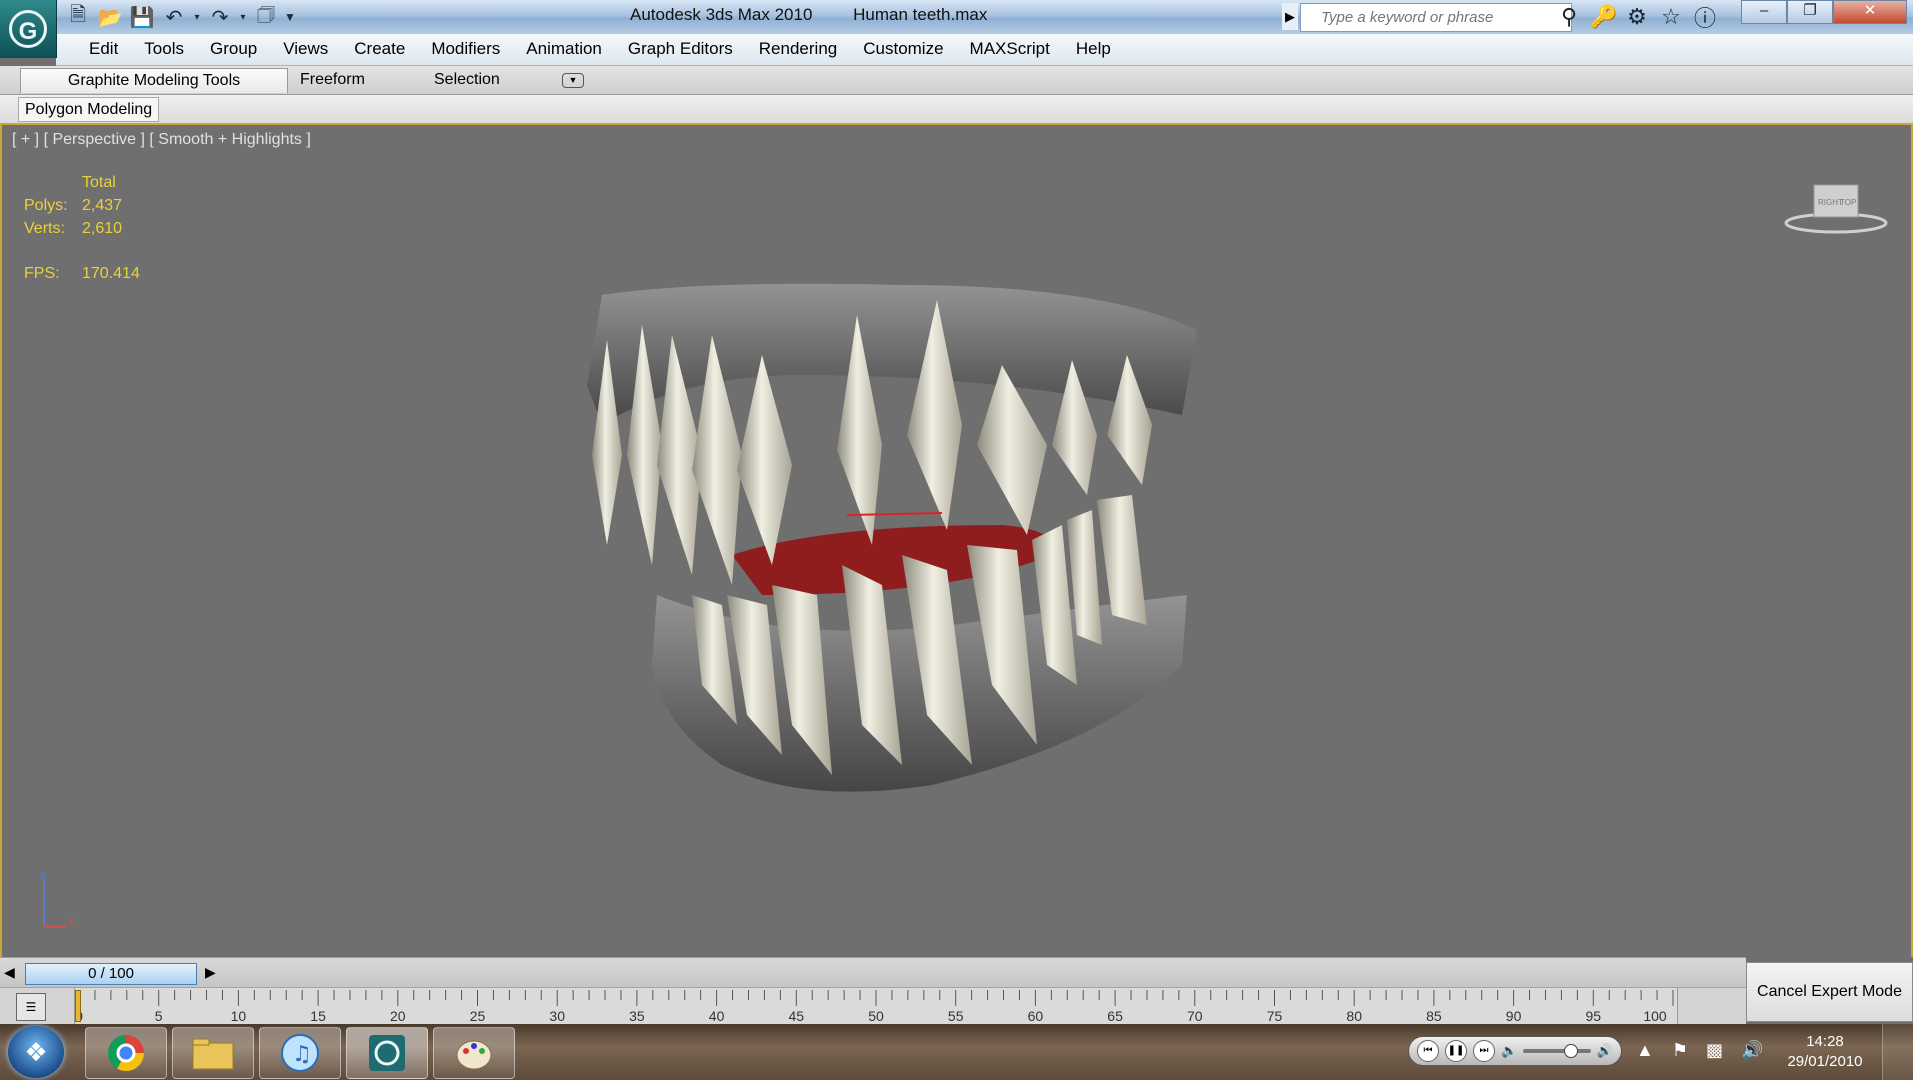  Describe the element at coordinates (1825, 1061) in the screenshot. I see `clock-date: 29/01/2010` at that location.